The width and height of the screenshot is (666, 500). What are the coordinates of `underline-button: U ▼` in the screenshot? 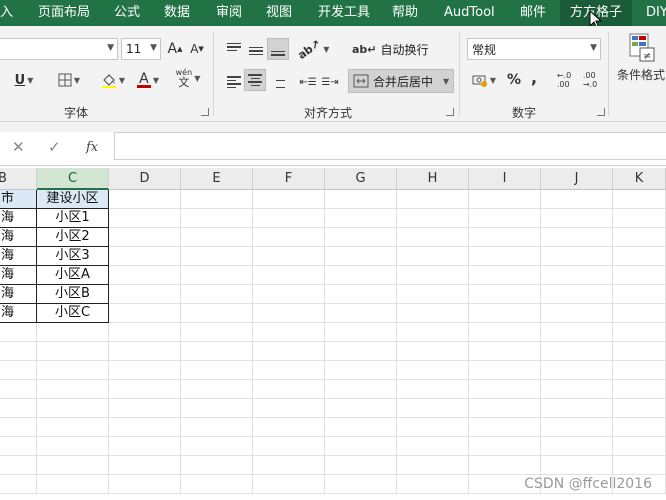 It's located at (24, 80).